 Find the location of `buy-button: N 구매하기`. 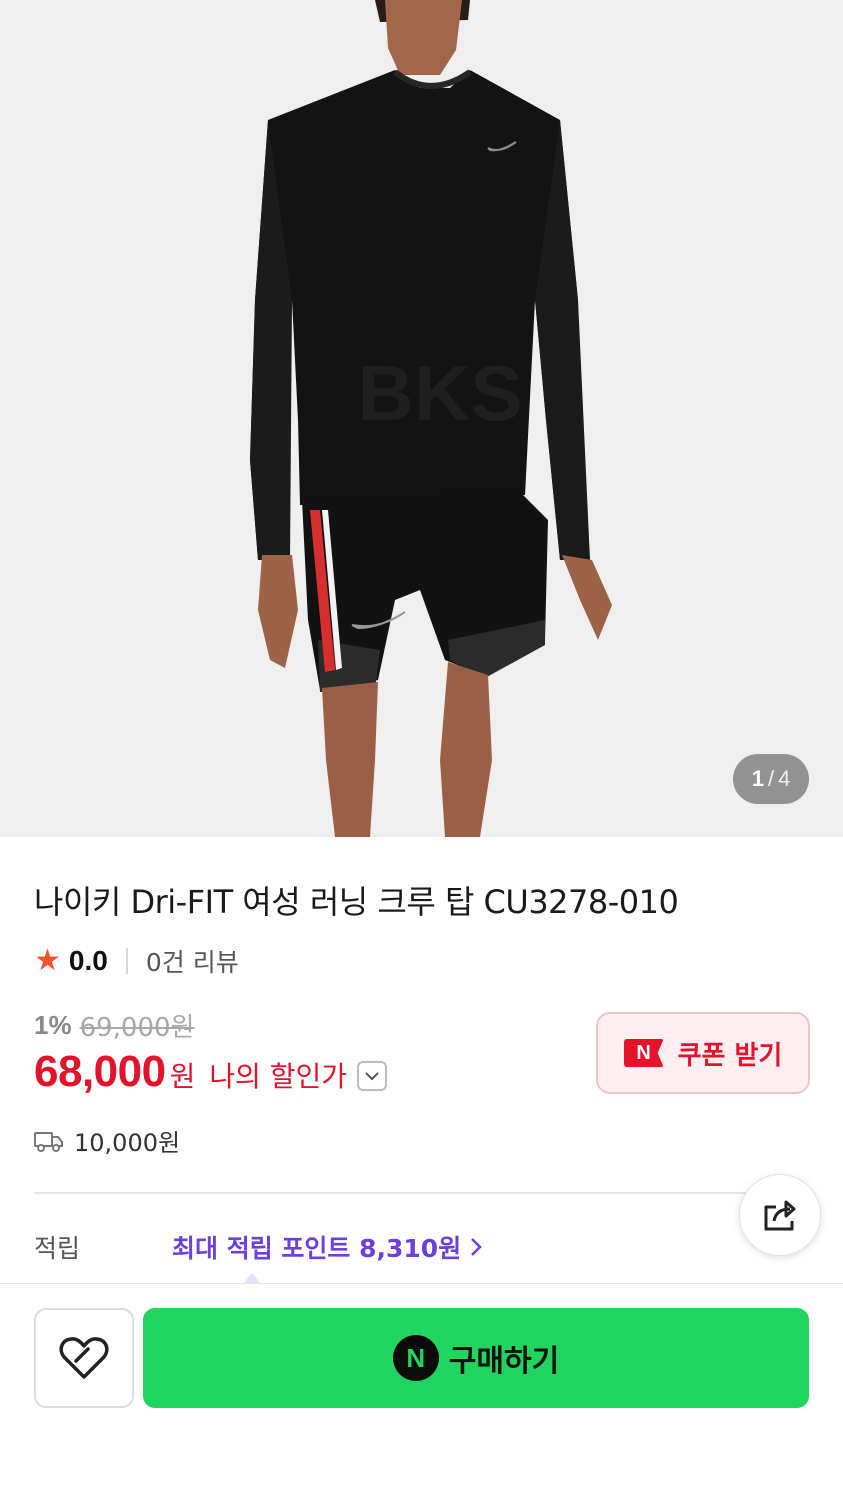

buy-button: N 구매하기 is located at coordinates (476, 1358).